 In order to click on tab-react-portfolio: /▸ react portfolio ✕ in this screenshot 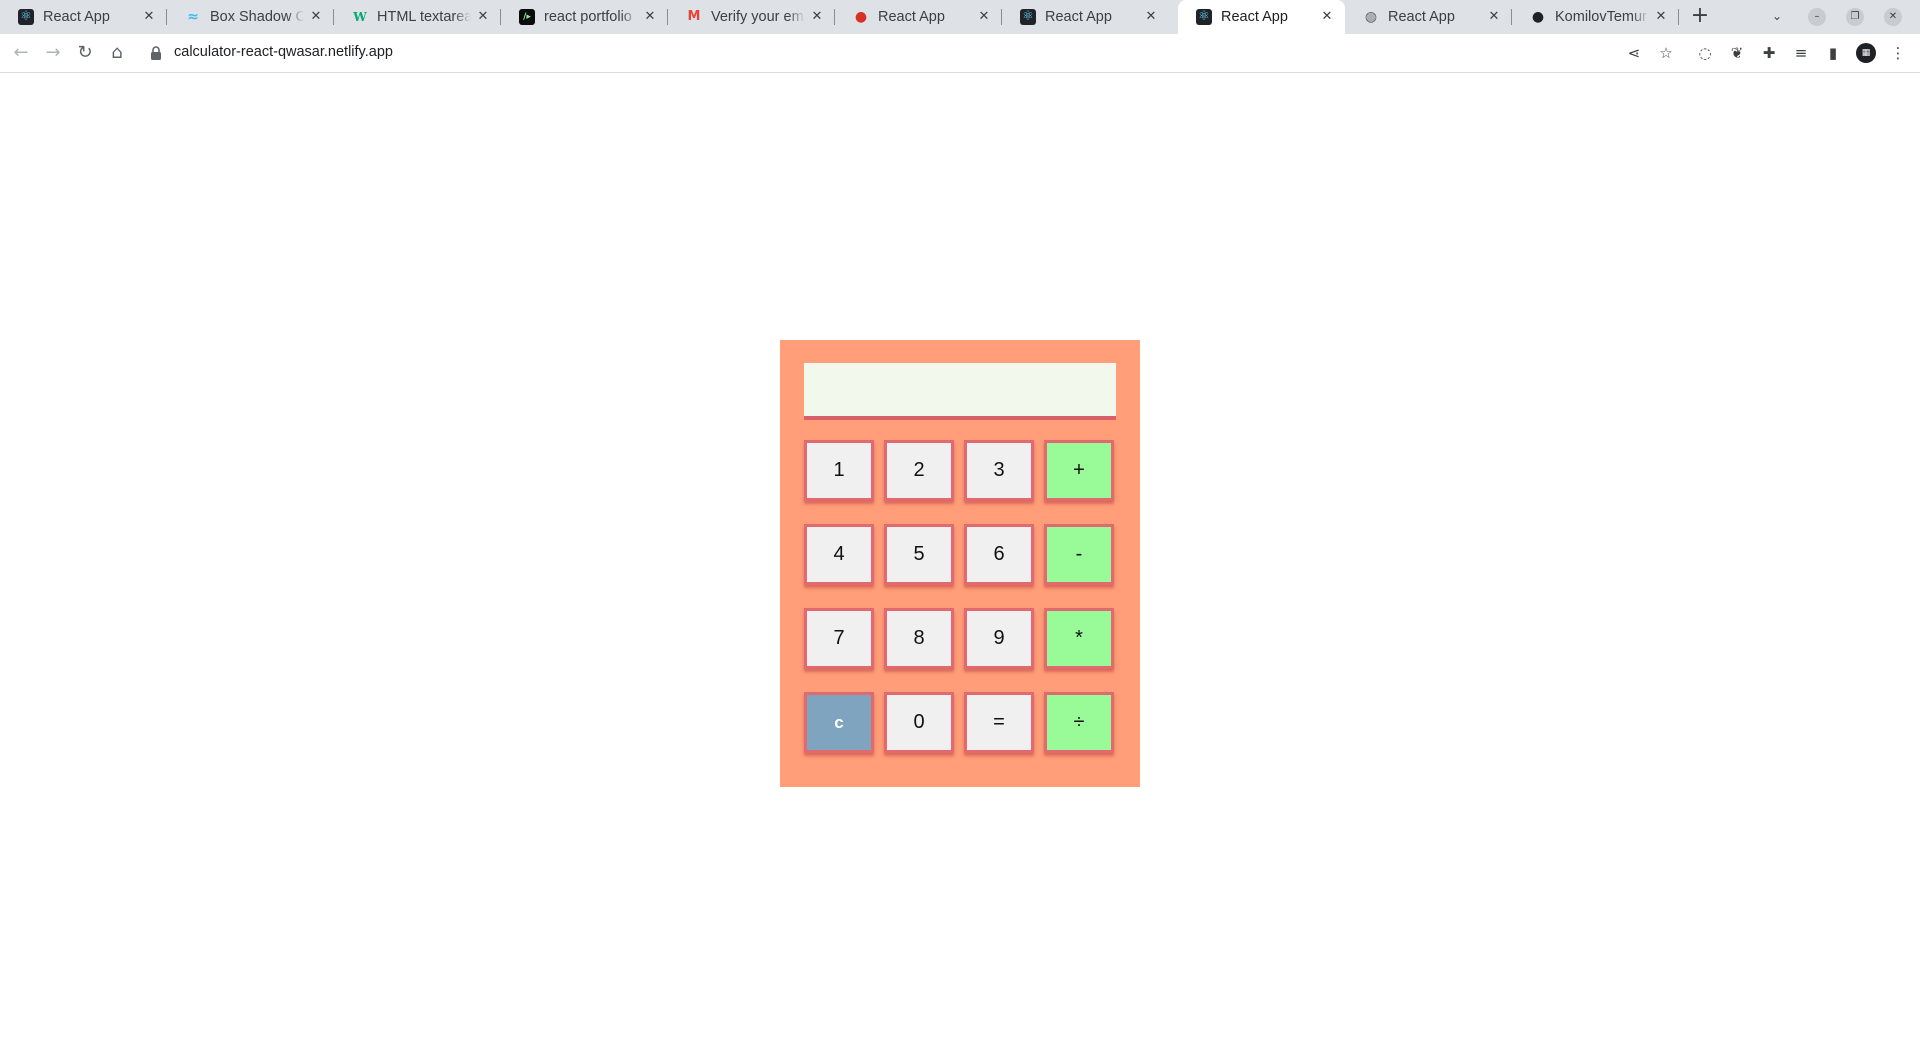, I will do `click(584, 17)`.